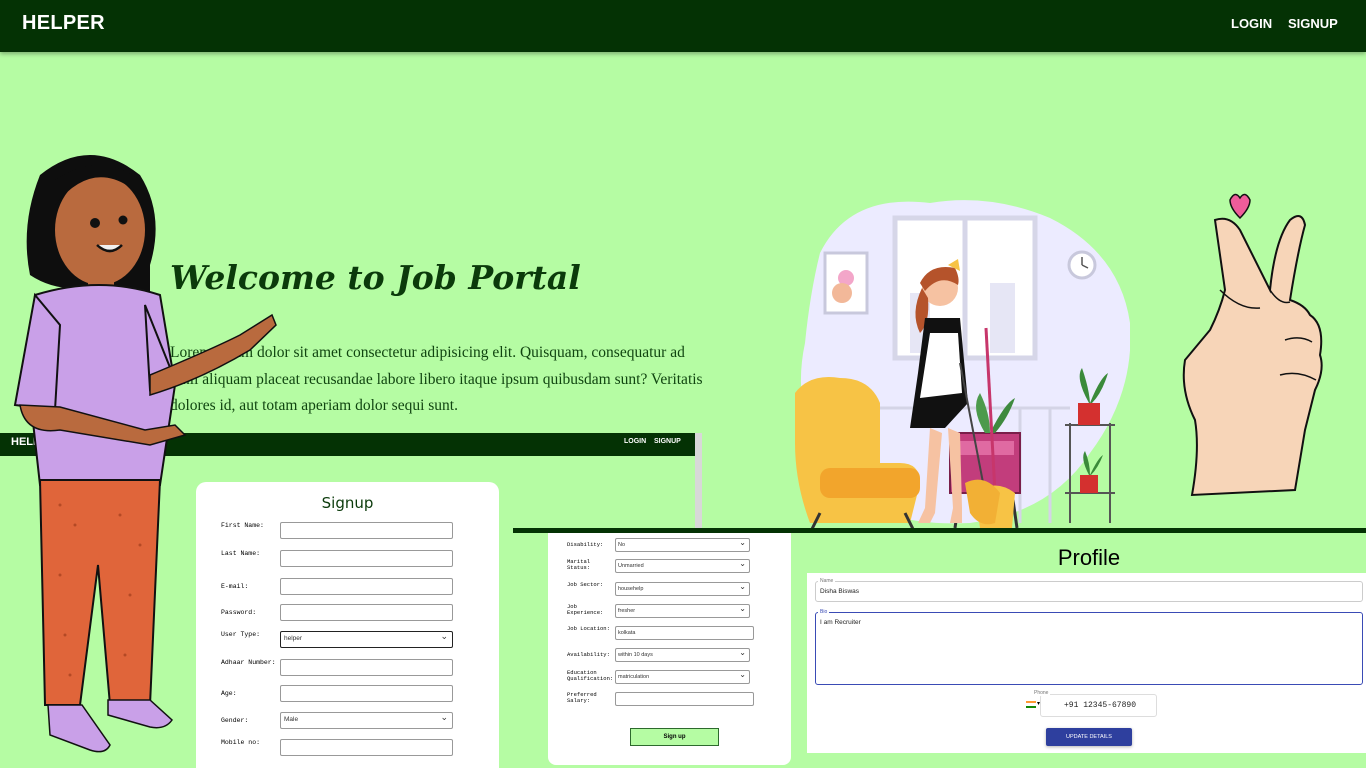  Describe the element at coordinates (63, 23) in the screenshot. I see `brand-logo: HELPER` at that location.